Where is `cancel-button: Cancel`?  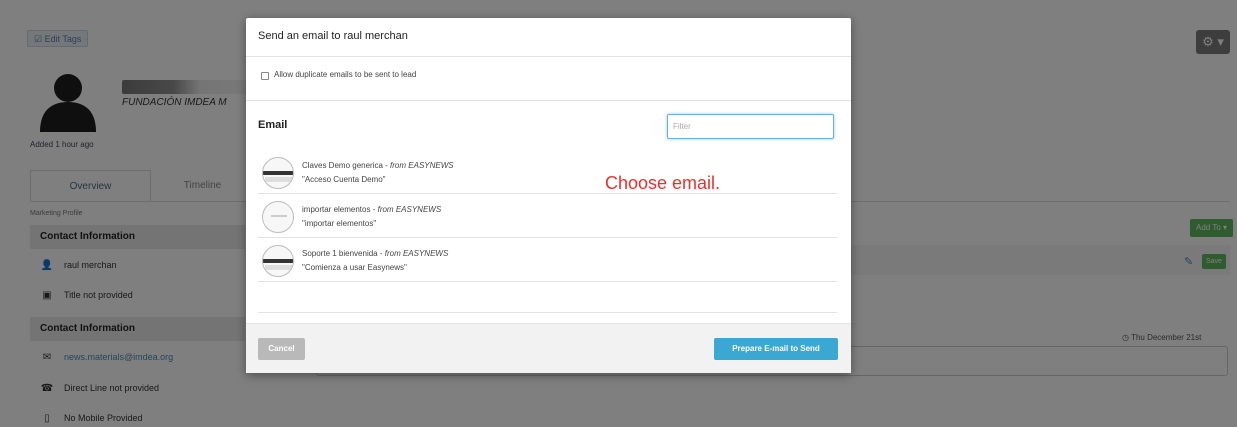 cancel-button: Cancel is located at coordinates (281, 349).